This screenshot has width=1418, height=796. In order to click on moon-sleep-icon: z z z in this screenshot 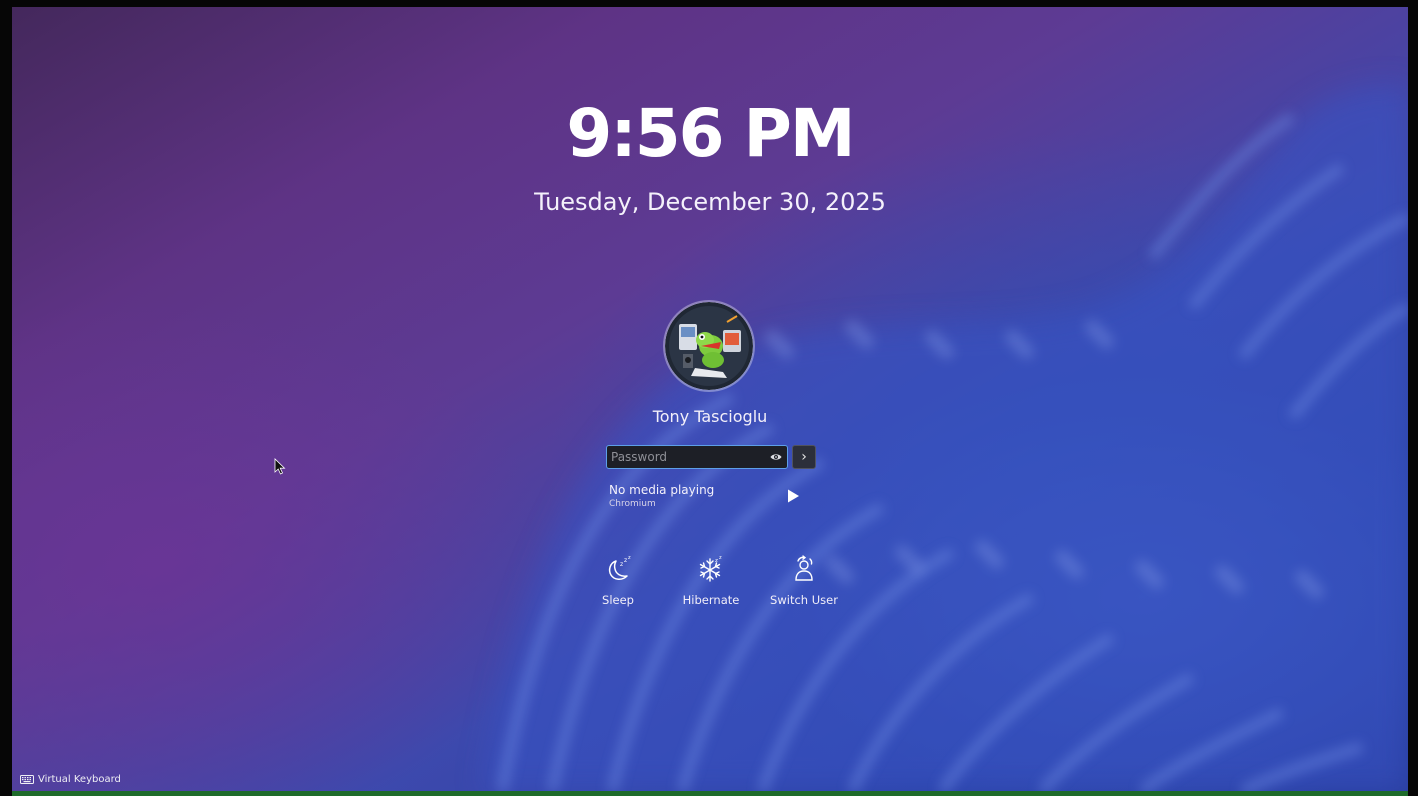, I will do `click(619, 567)`.